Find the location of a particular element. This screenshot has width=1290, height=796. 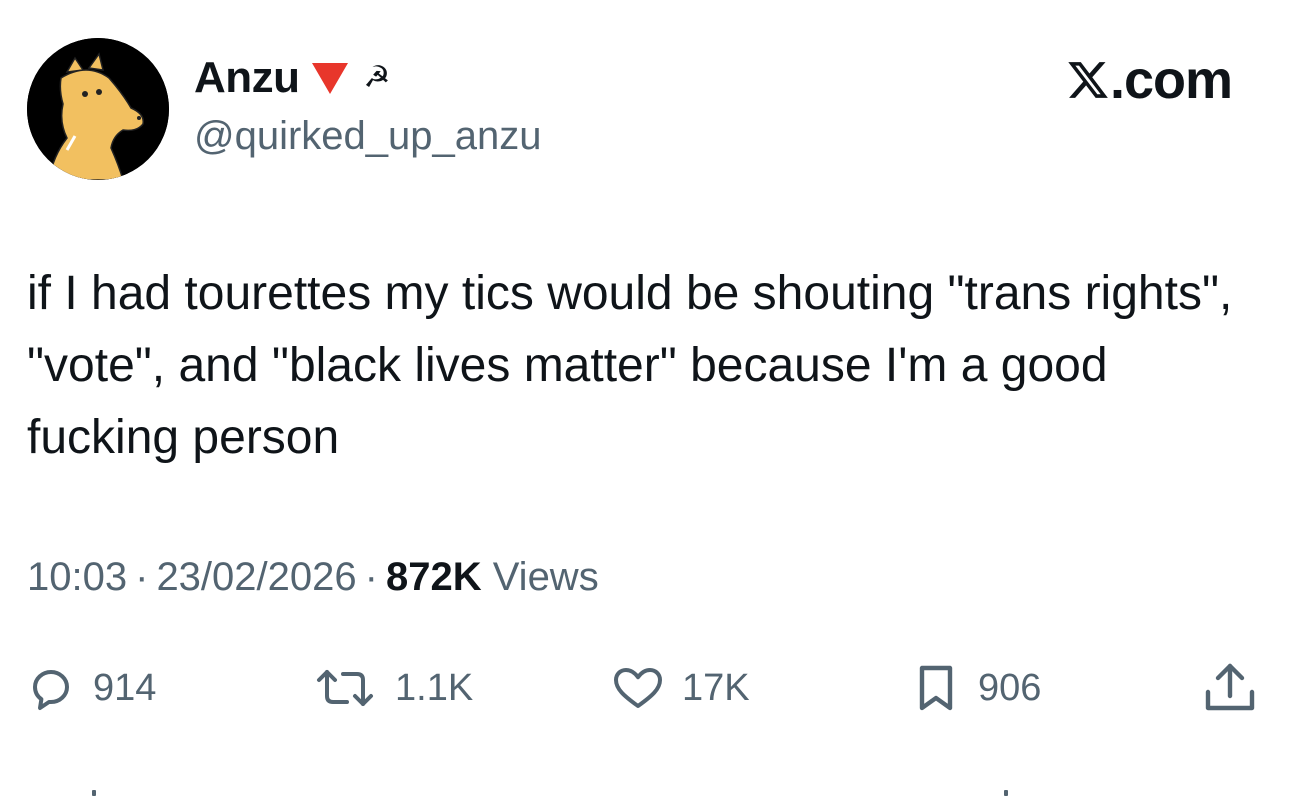

like-button: 17K is located at coordinates (681, 688).